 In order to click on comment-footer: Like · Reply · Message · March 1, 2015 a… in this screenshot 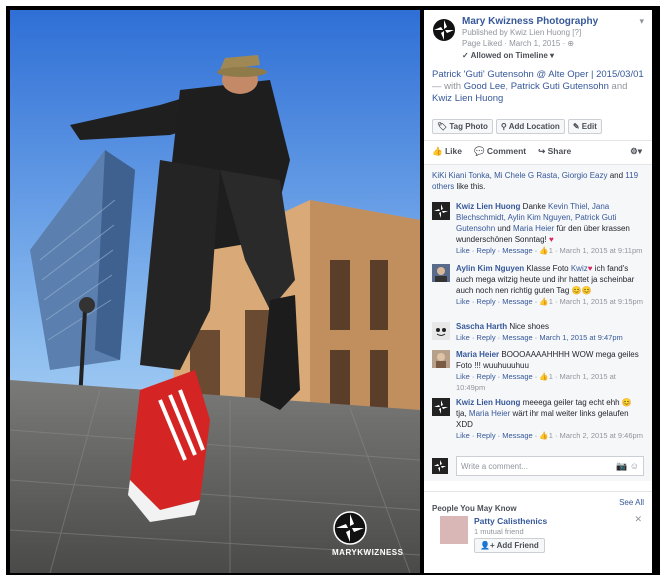, I will do `click(539, 337)`.